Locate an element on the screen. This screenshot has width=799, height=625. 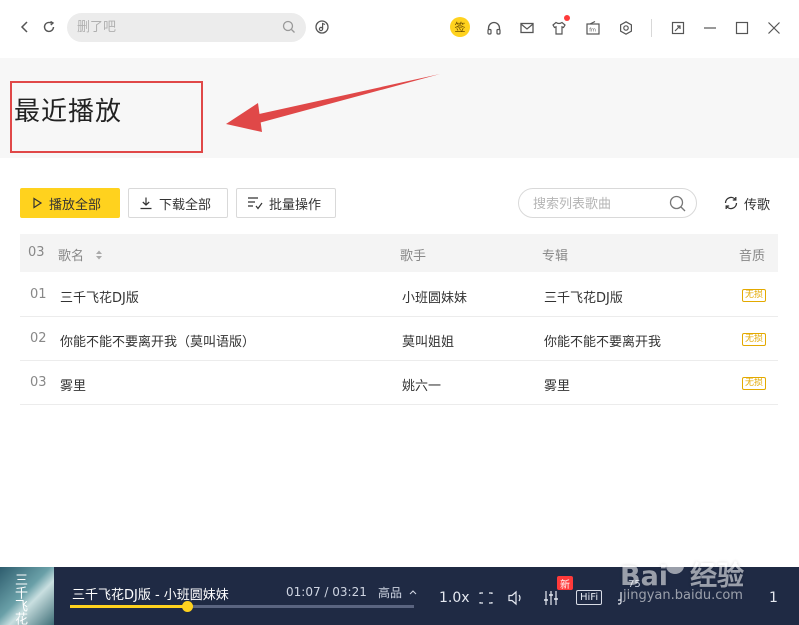
maximize-icon is located at coordinates (742, 28).